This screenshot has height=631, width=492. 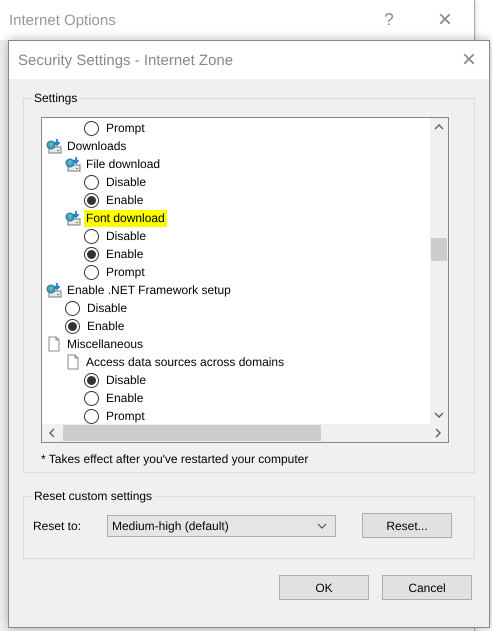 What do you see at coordinates (96, 146) in the screenshot?
I see `setting-label: Downloads` at bounding box center [96, 146].